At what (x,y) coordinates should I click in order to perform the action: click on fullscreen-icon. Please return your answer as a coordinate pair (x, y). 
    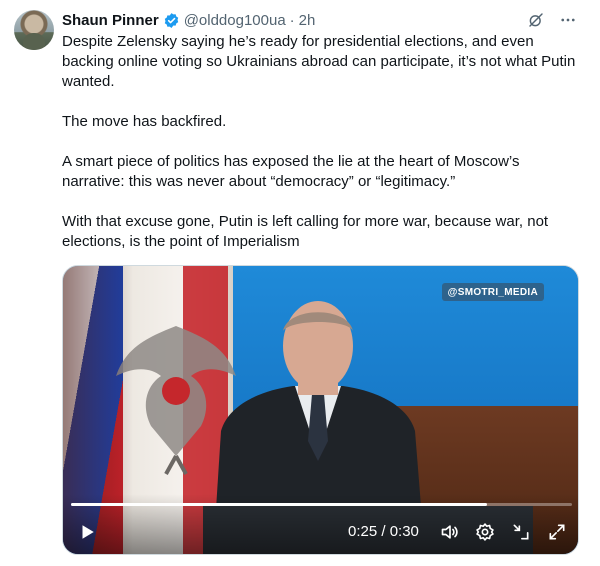
    Looking at the image, I should click on (557, 532).